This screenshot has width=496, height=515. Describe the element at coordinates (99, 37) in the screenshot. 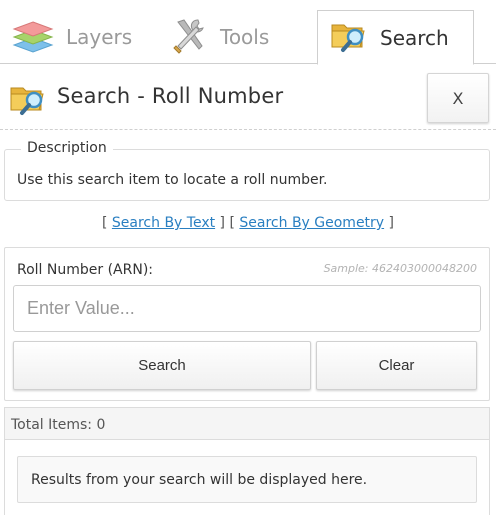

I see `tab-layers-label: Layers` at that location.